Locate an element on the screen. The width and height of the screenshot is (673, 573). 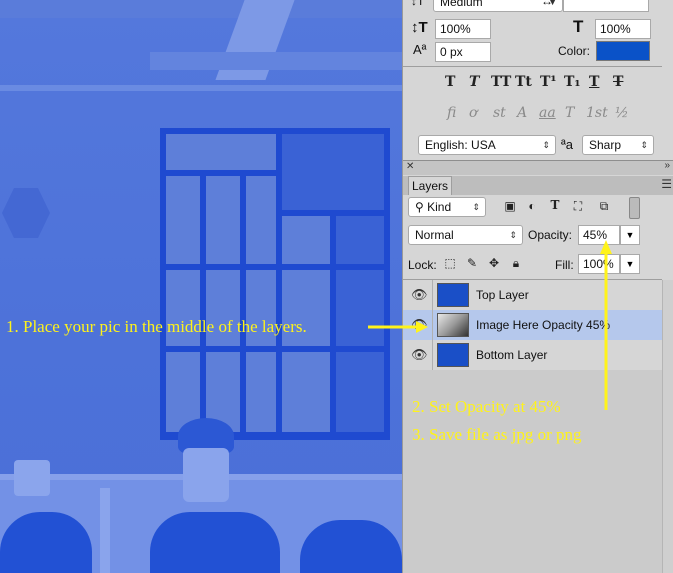
swash-button: st is located at coordinates (499, 113).